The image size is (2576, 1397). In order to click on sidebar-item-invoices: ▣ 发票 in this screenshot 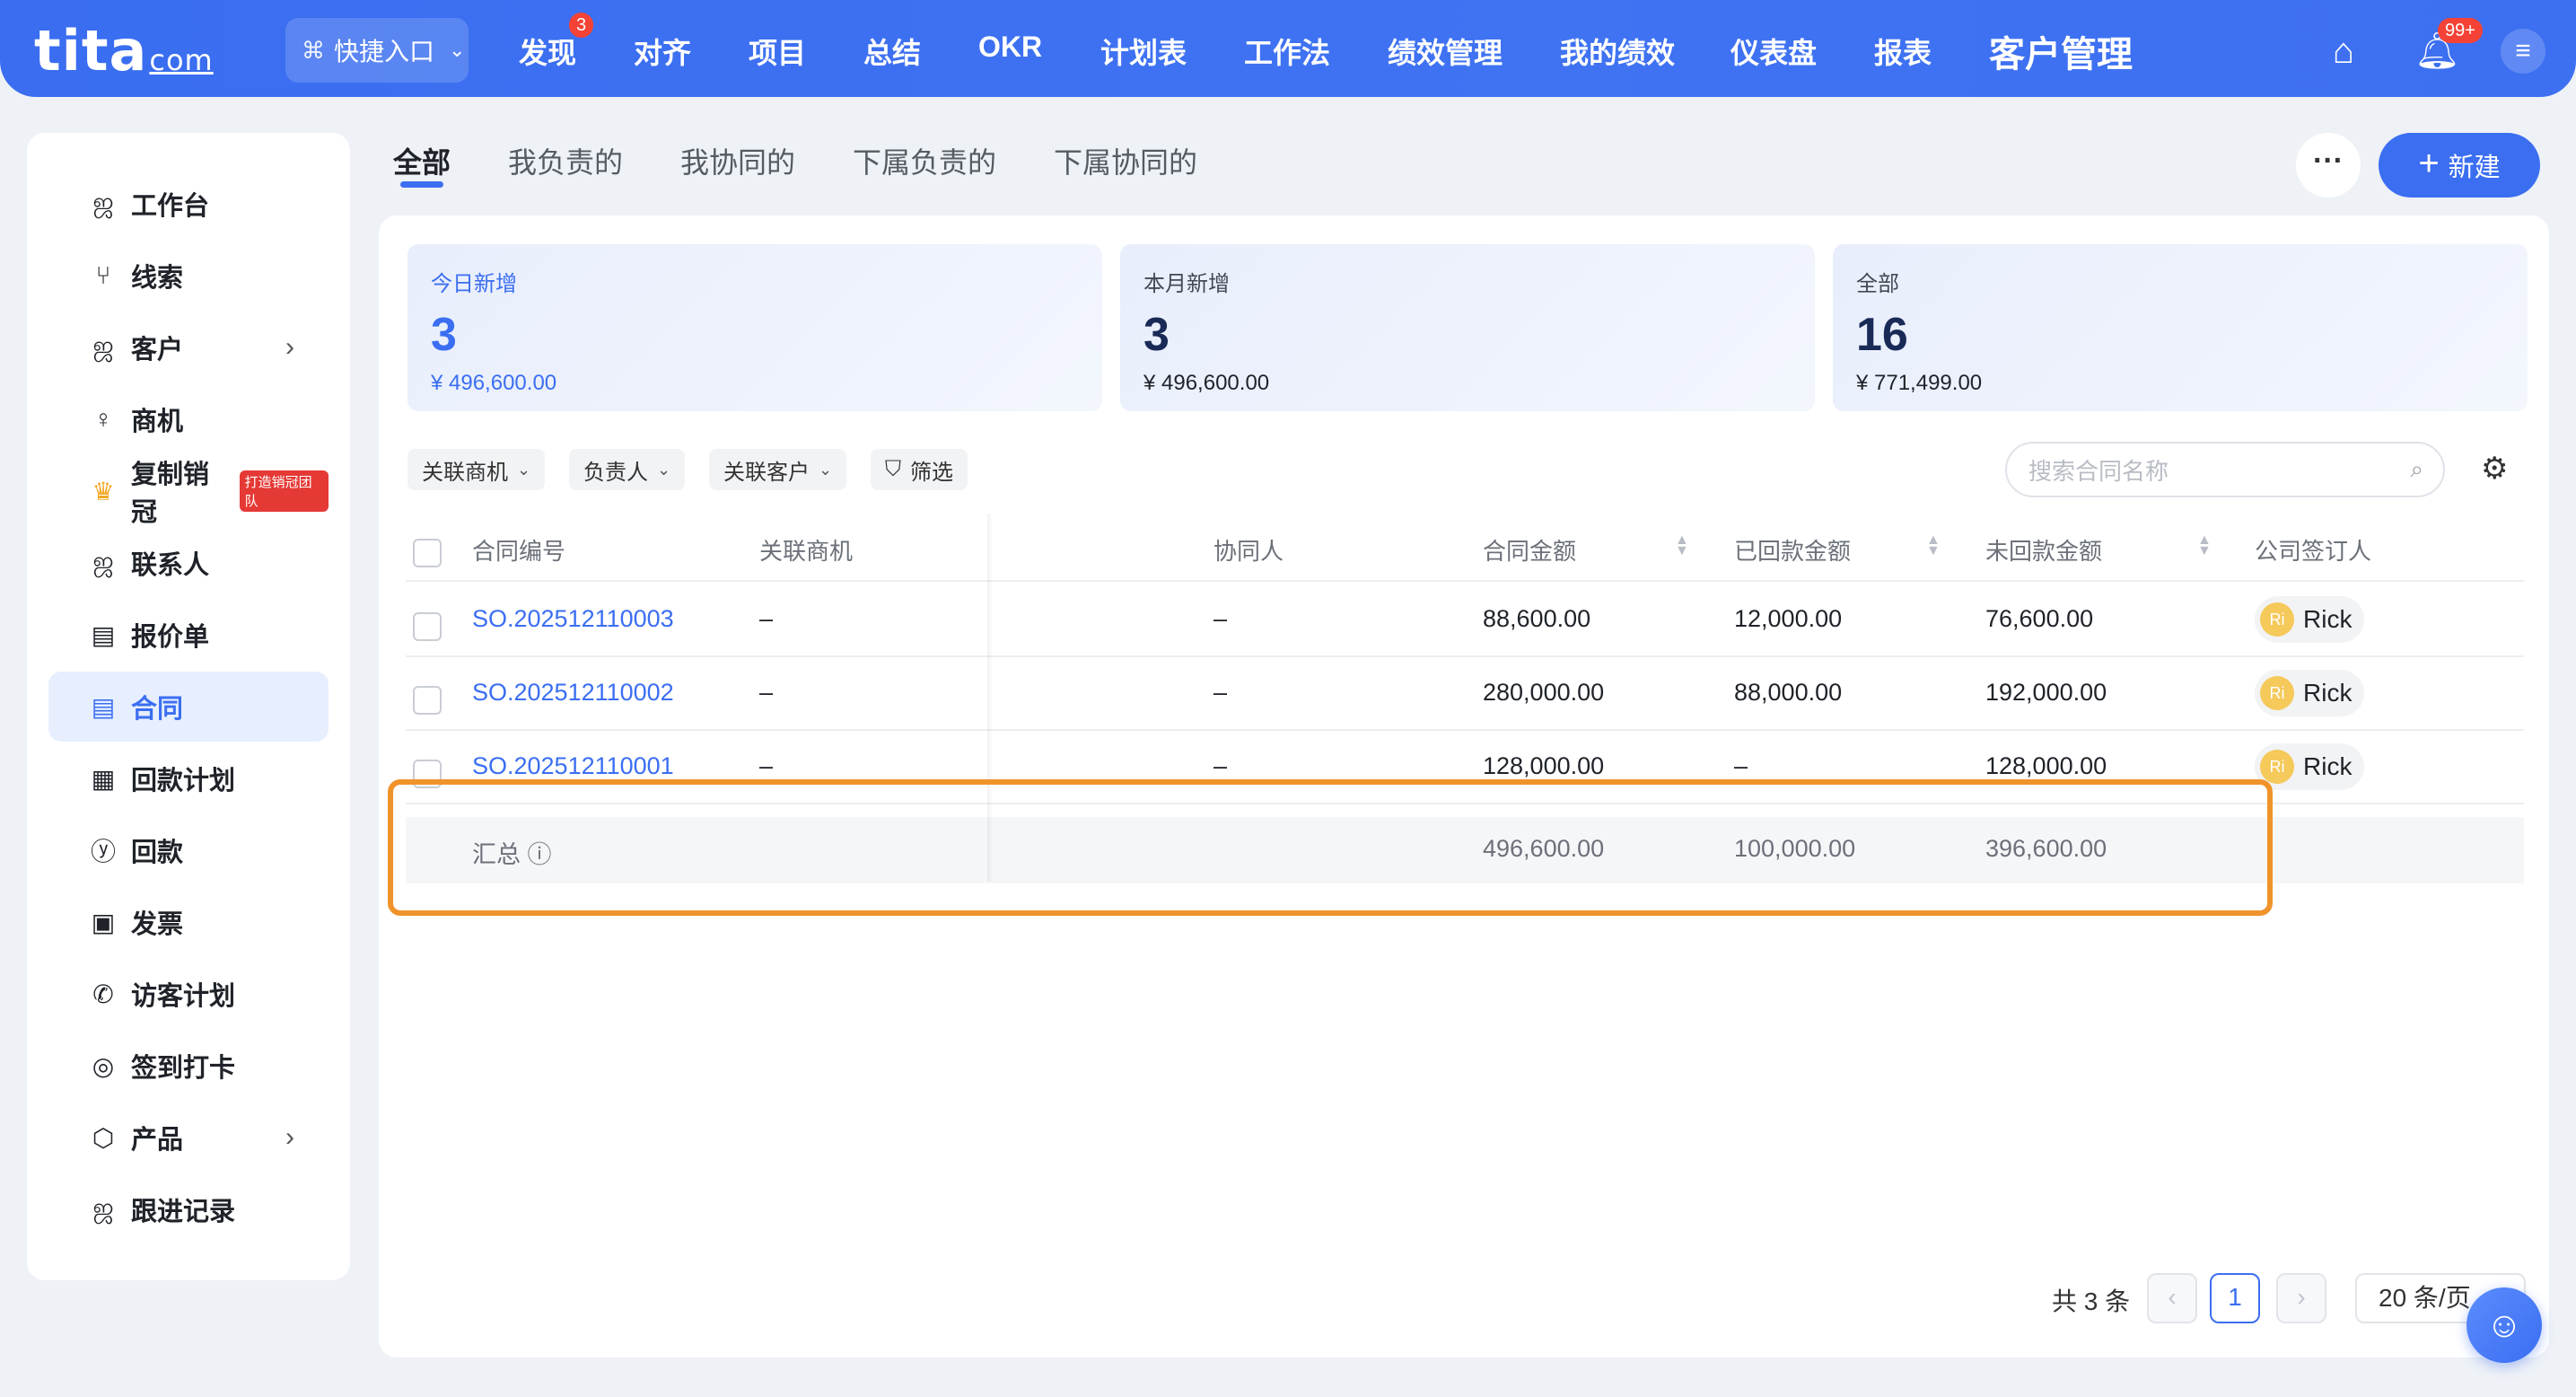, I will do `click(188, 922)`.